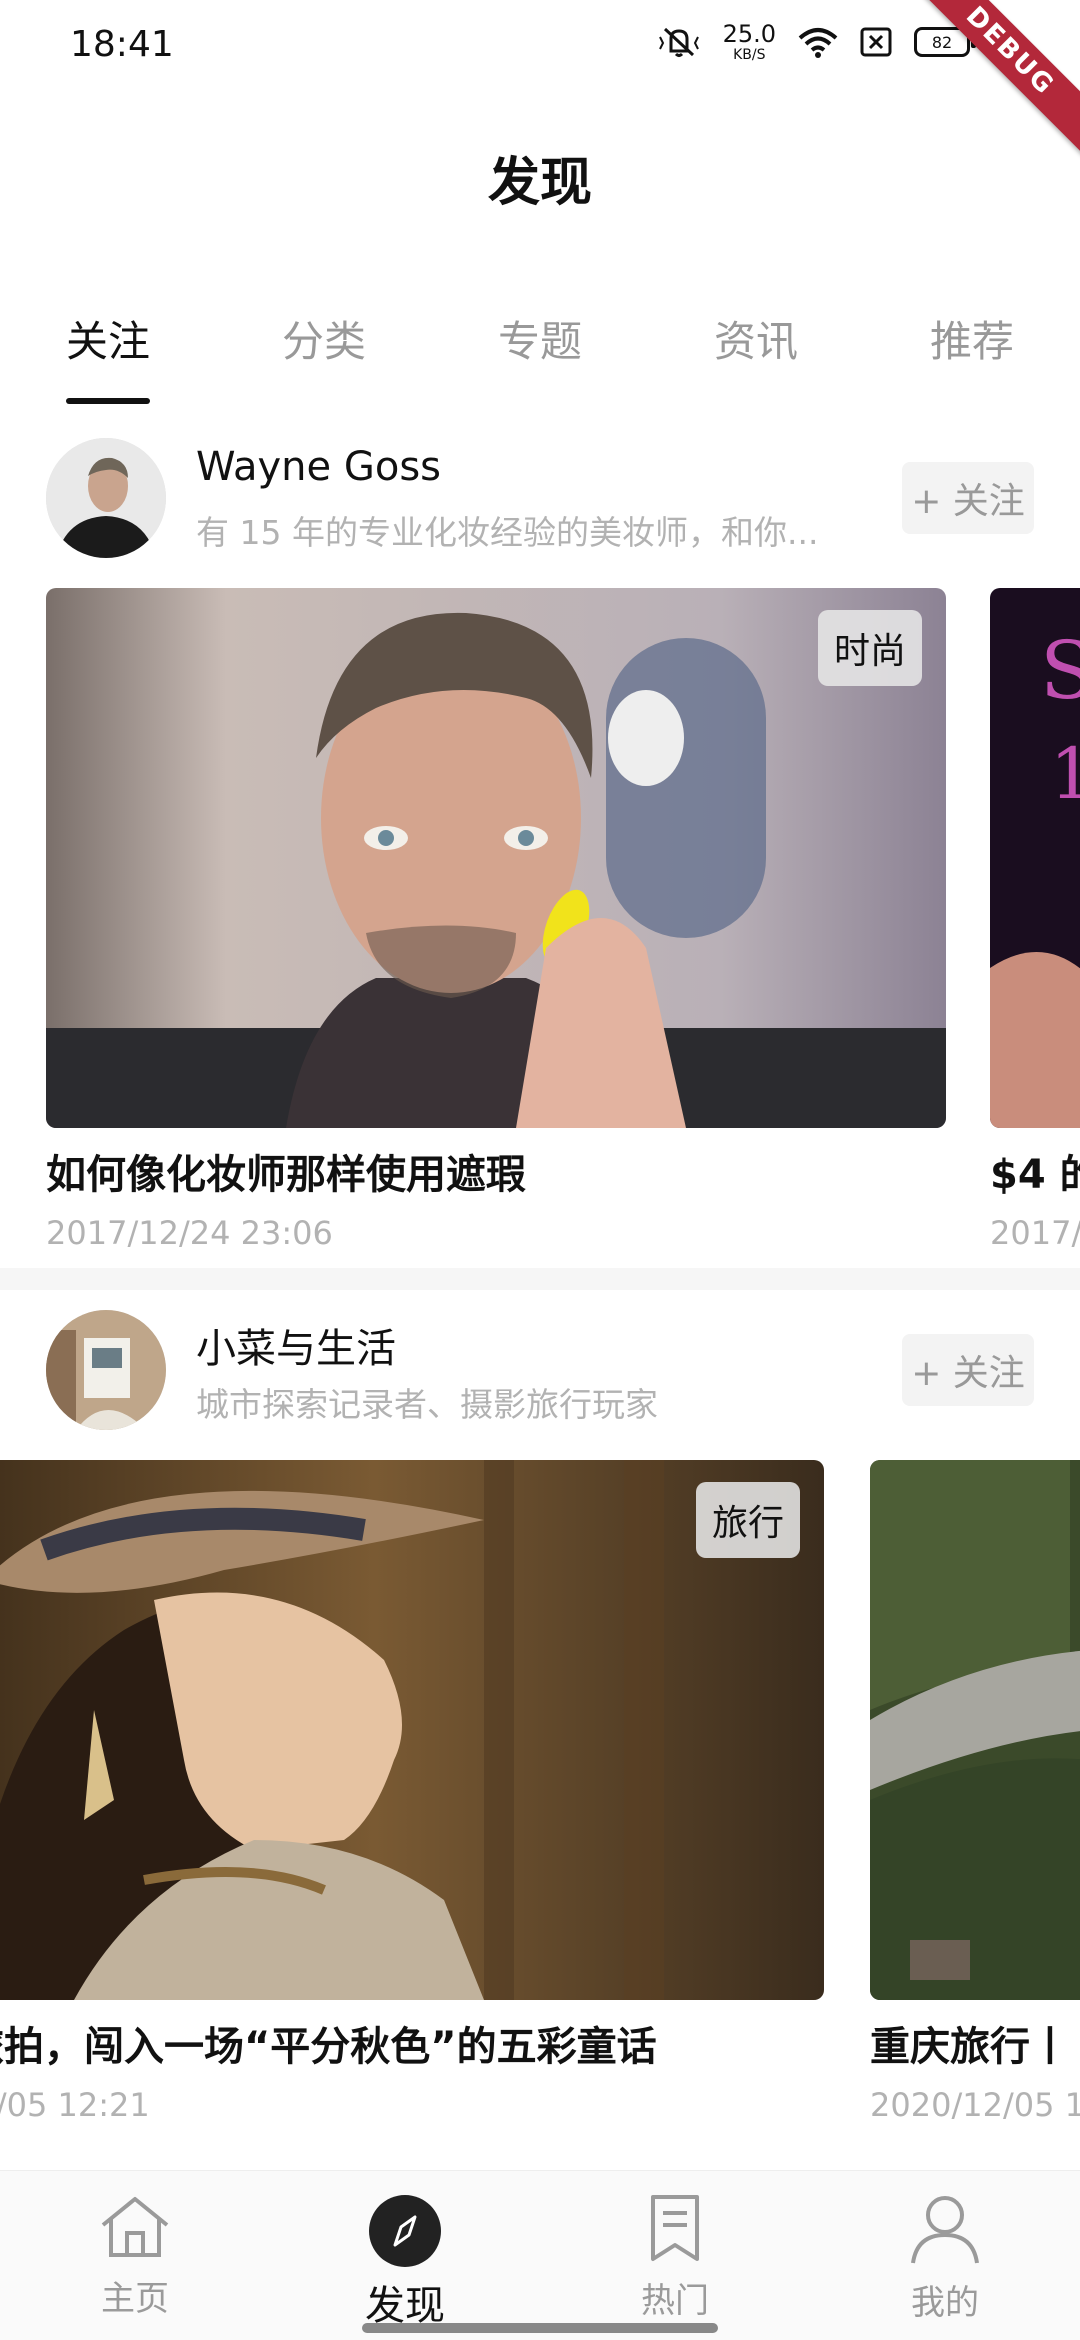  What do you see at coordinates (546, 495) in the screenshot?
I see `author-row: Wayne Goss 有 15 年的专业化妆经验的美妆师，和你... + 关注` at bounding box center [546, 495].